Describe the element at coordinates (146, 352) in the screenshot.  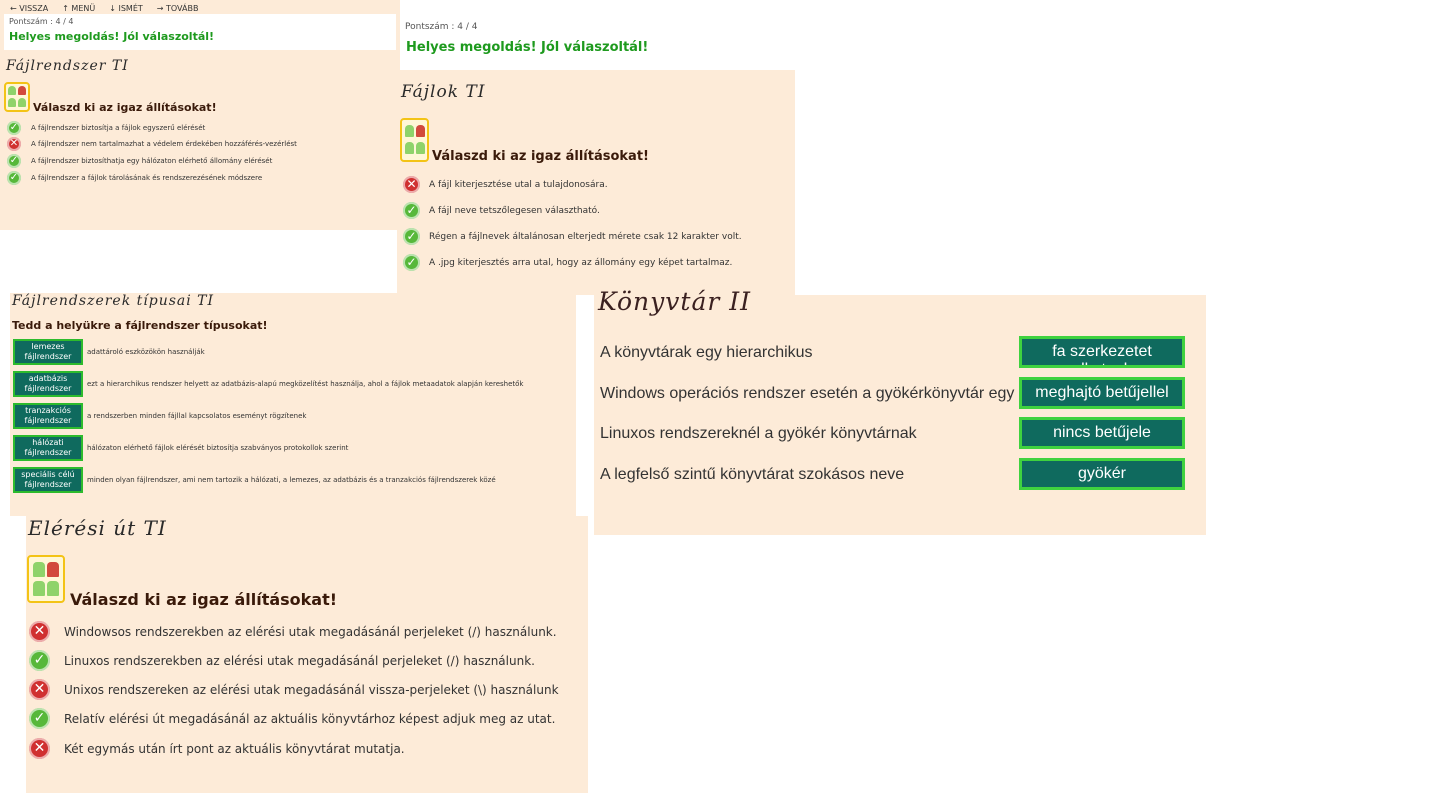
I see `match-description: adattároló eszközökön használják` at that location.